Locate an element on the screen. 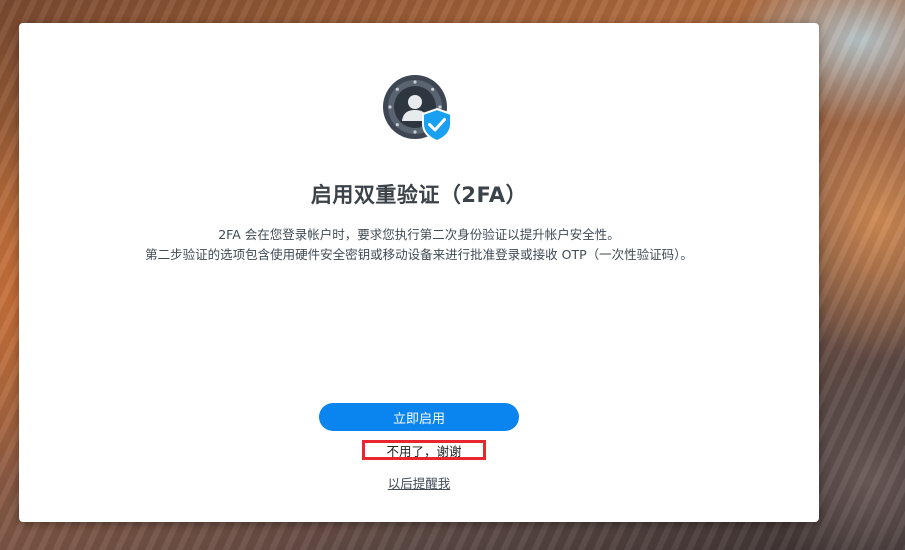  shield-check-user-icon is located at coordinates (417, 109).